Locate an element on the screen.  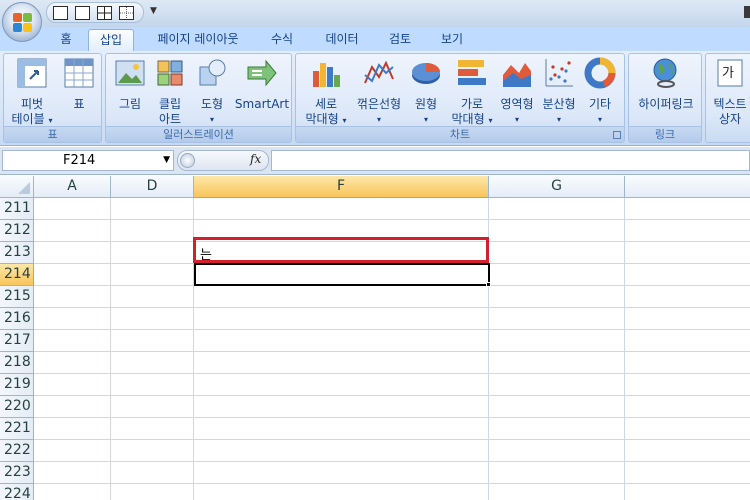
scatter-chart-button: 분산형 ▾ is located at coordinates (559, 92).